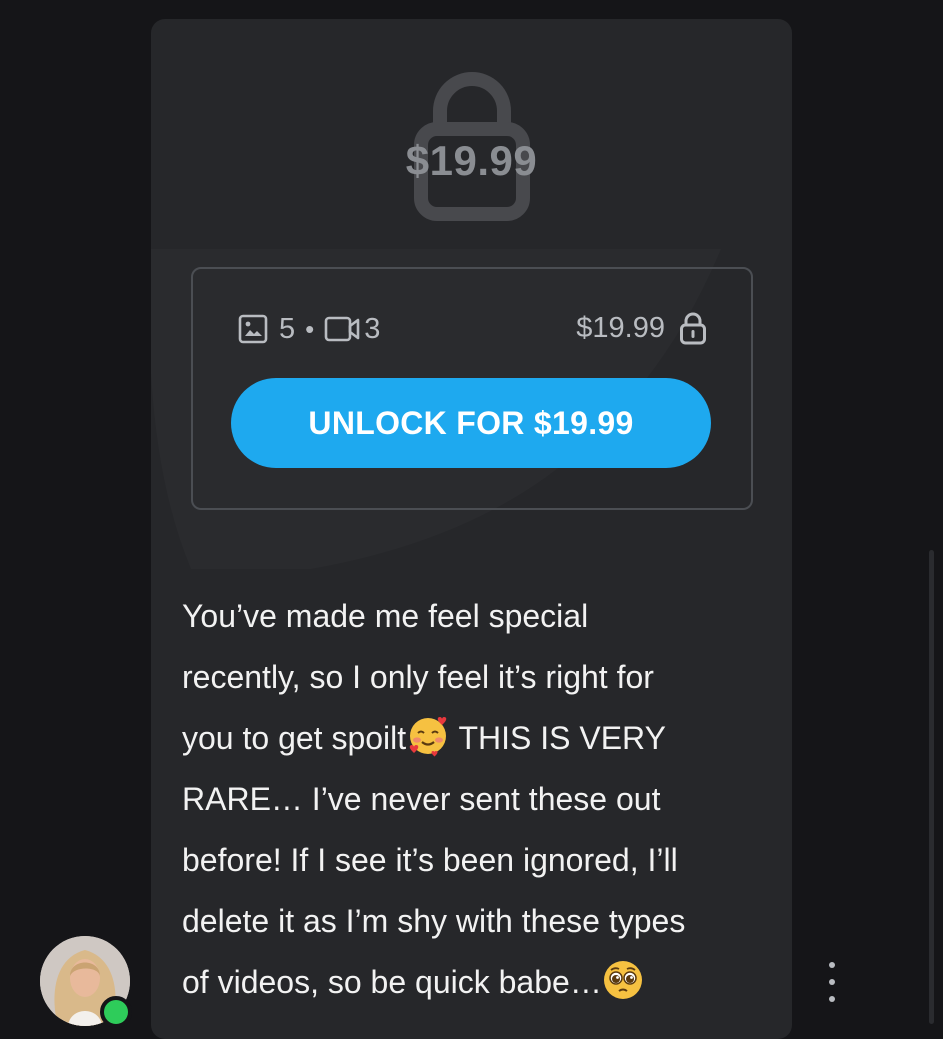 This screenshot has height=1039, width=943. What do you see at coordinates (434, 921) in the screenshot?
I see `message-line: delete it as I’m shy with these types` at bounding box center [434, 921].